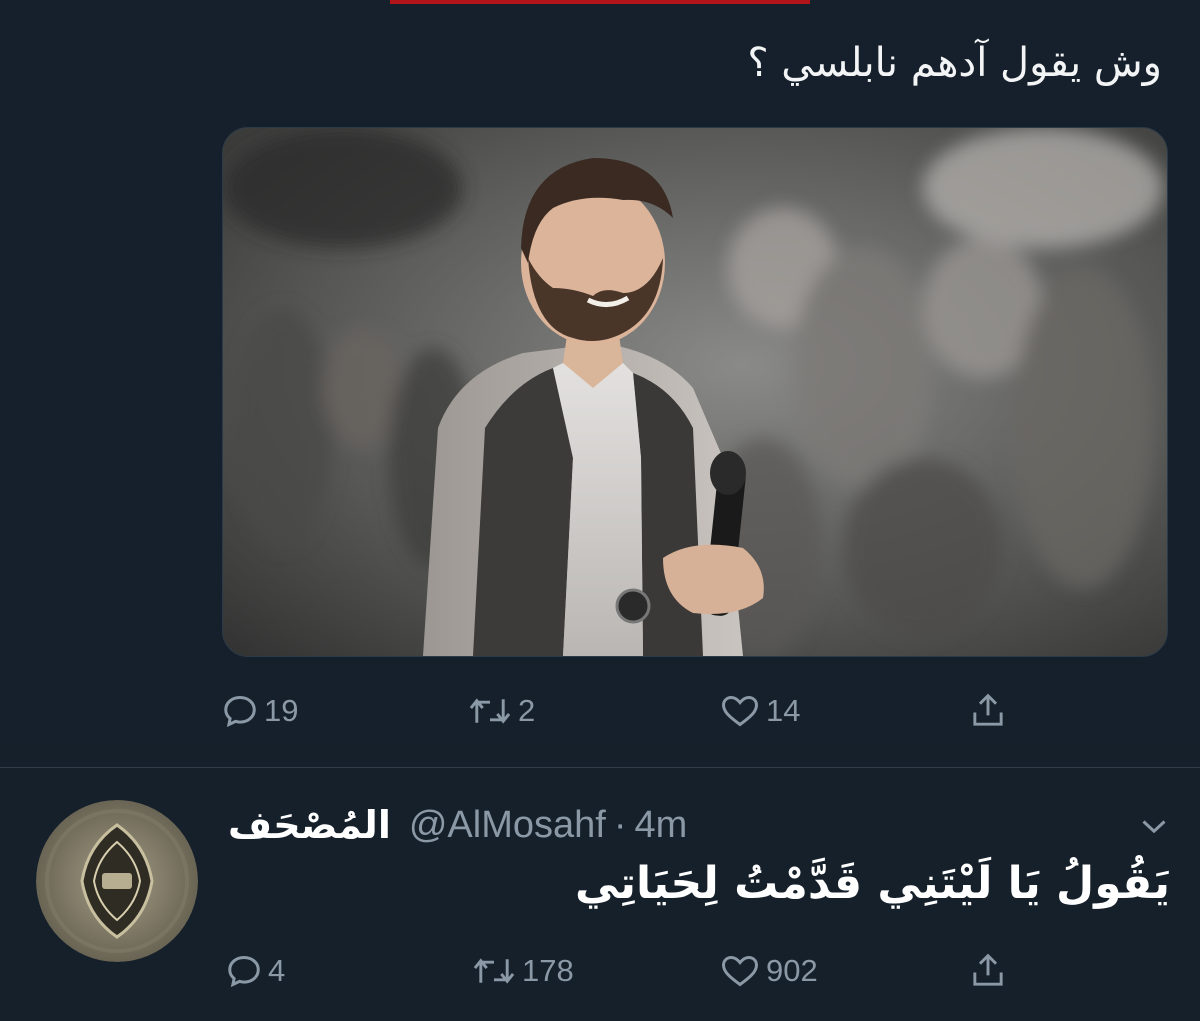 This screenshot has height=1021, width=1200. What do you see at coordinates (760, 711) in the screenshot?
I see `like-button: 14` at bounding box center [760, 711].